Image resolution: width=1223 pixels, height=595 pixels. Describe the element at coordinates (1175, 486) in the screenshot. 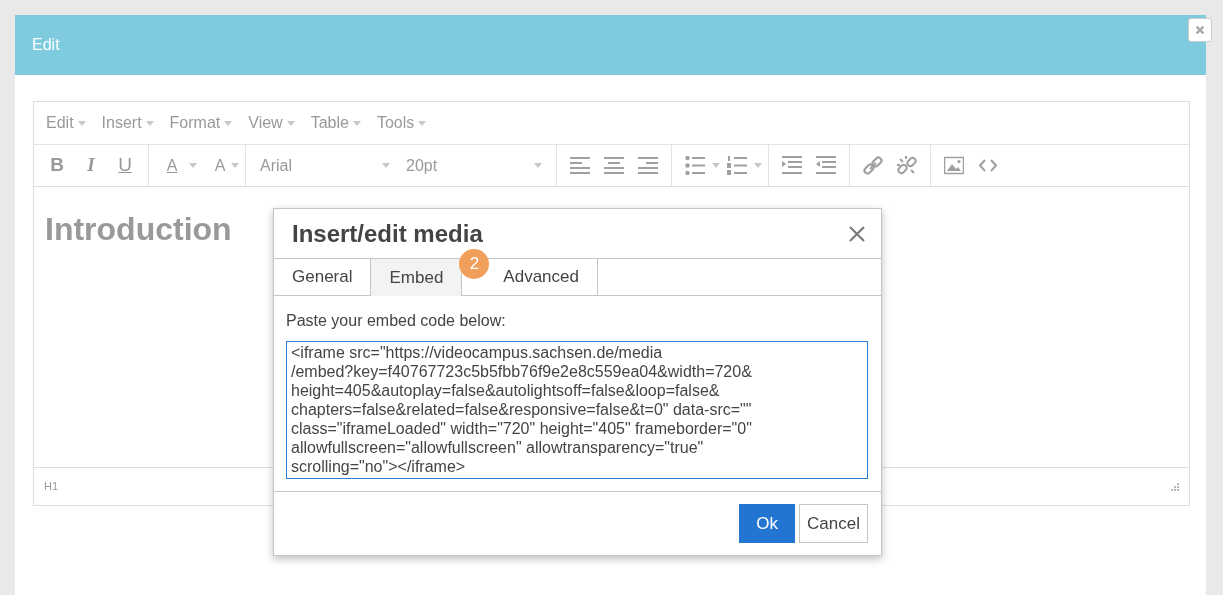

I see `resize-handle` at that location.